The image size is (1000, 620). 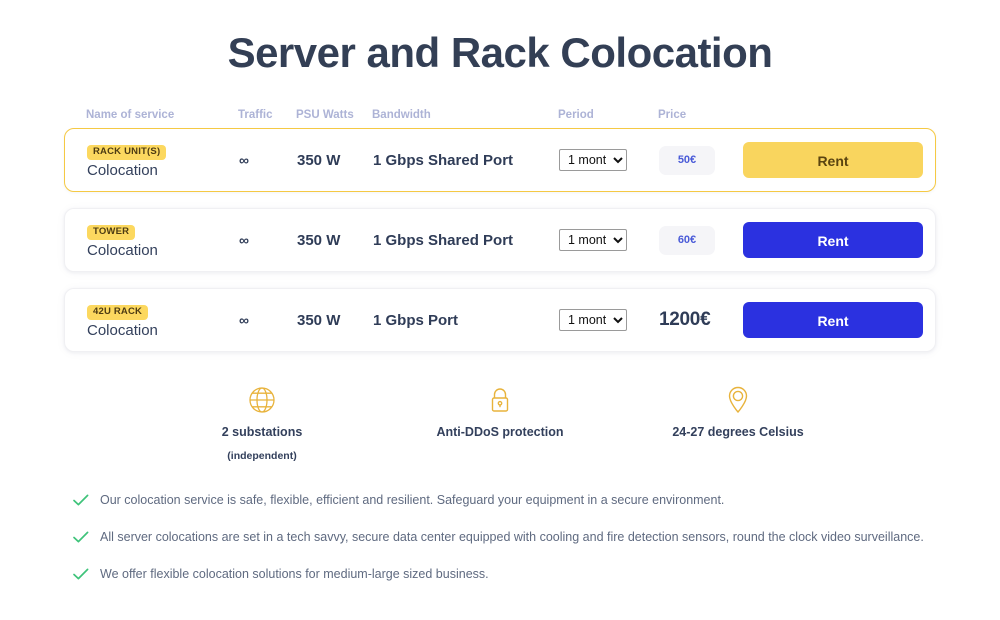 What do you see at coordinates (163, 240) in the screenshot?
I see `service-cell: TOWER Colocation` at bounding box center [163, 240].